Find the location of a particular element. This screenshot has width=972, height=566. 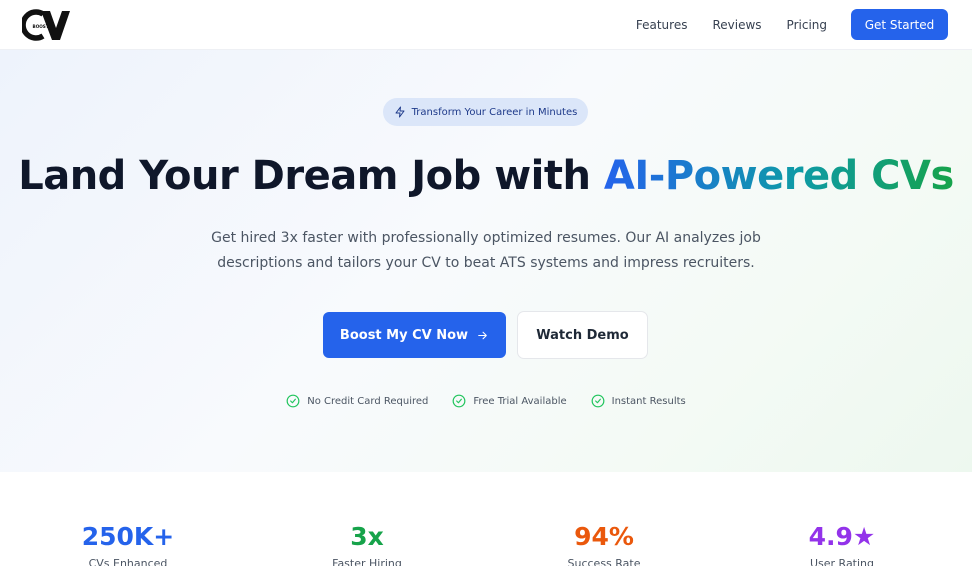

stat-value: 94% is located at coordinates (604, 536).